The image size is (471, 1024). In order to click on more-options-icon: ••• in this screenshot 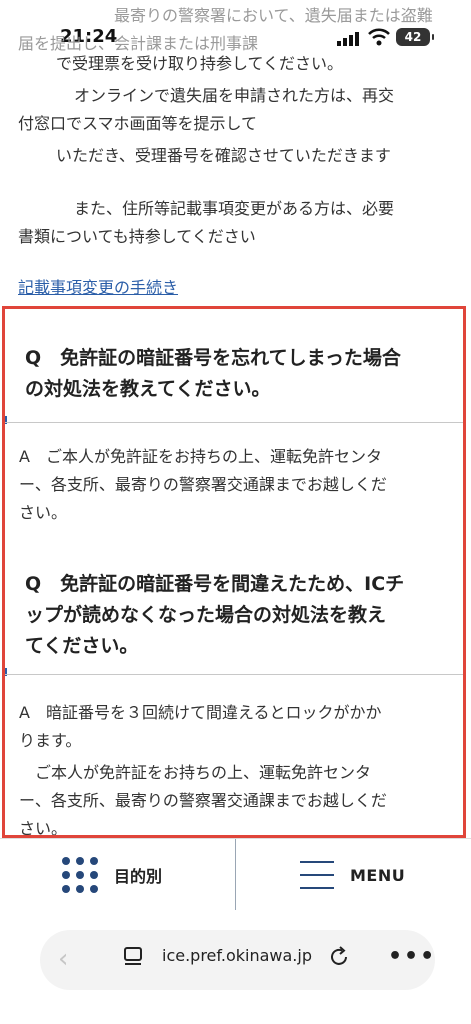, I will do `click(412, 956)`.